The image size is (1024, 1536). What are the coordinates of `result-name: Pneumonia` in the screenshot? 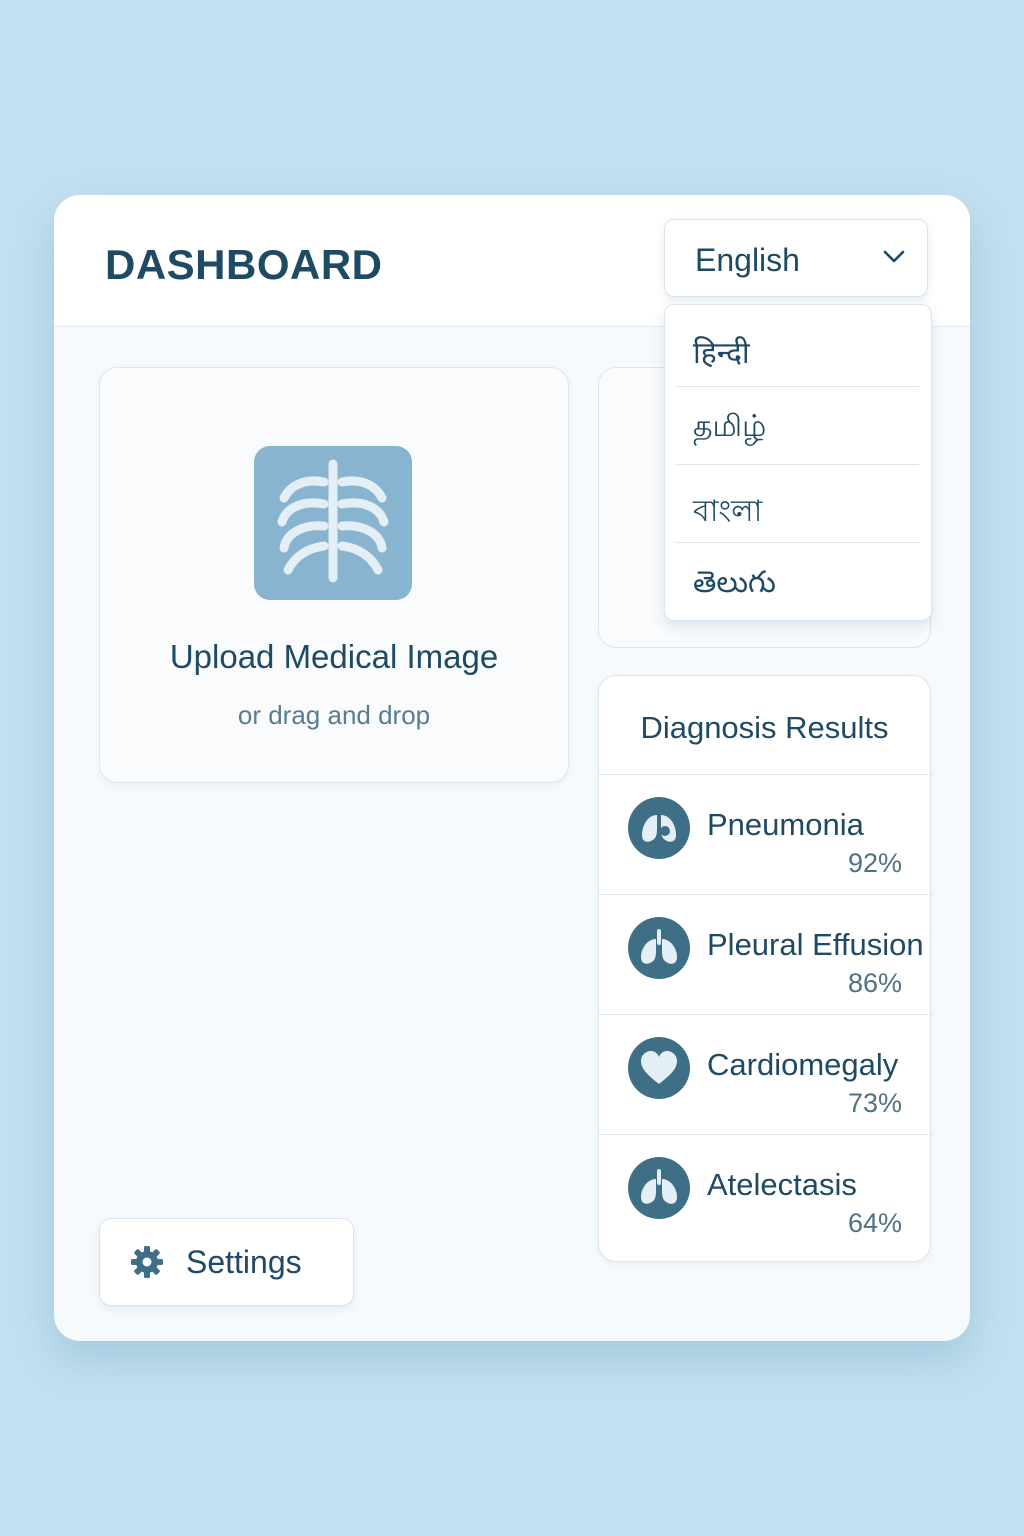 It's located at (785, 824).